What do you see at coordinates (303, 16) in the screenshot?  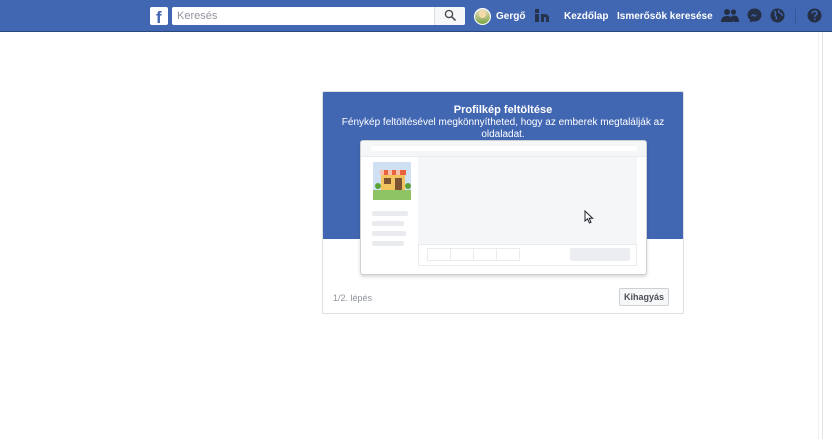 I see `search-input` at bounding box center [303, 16].